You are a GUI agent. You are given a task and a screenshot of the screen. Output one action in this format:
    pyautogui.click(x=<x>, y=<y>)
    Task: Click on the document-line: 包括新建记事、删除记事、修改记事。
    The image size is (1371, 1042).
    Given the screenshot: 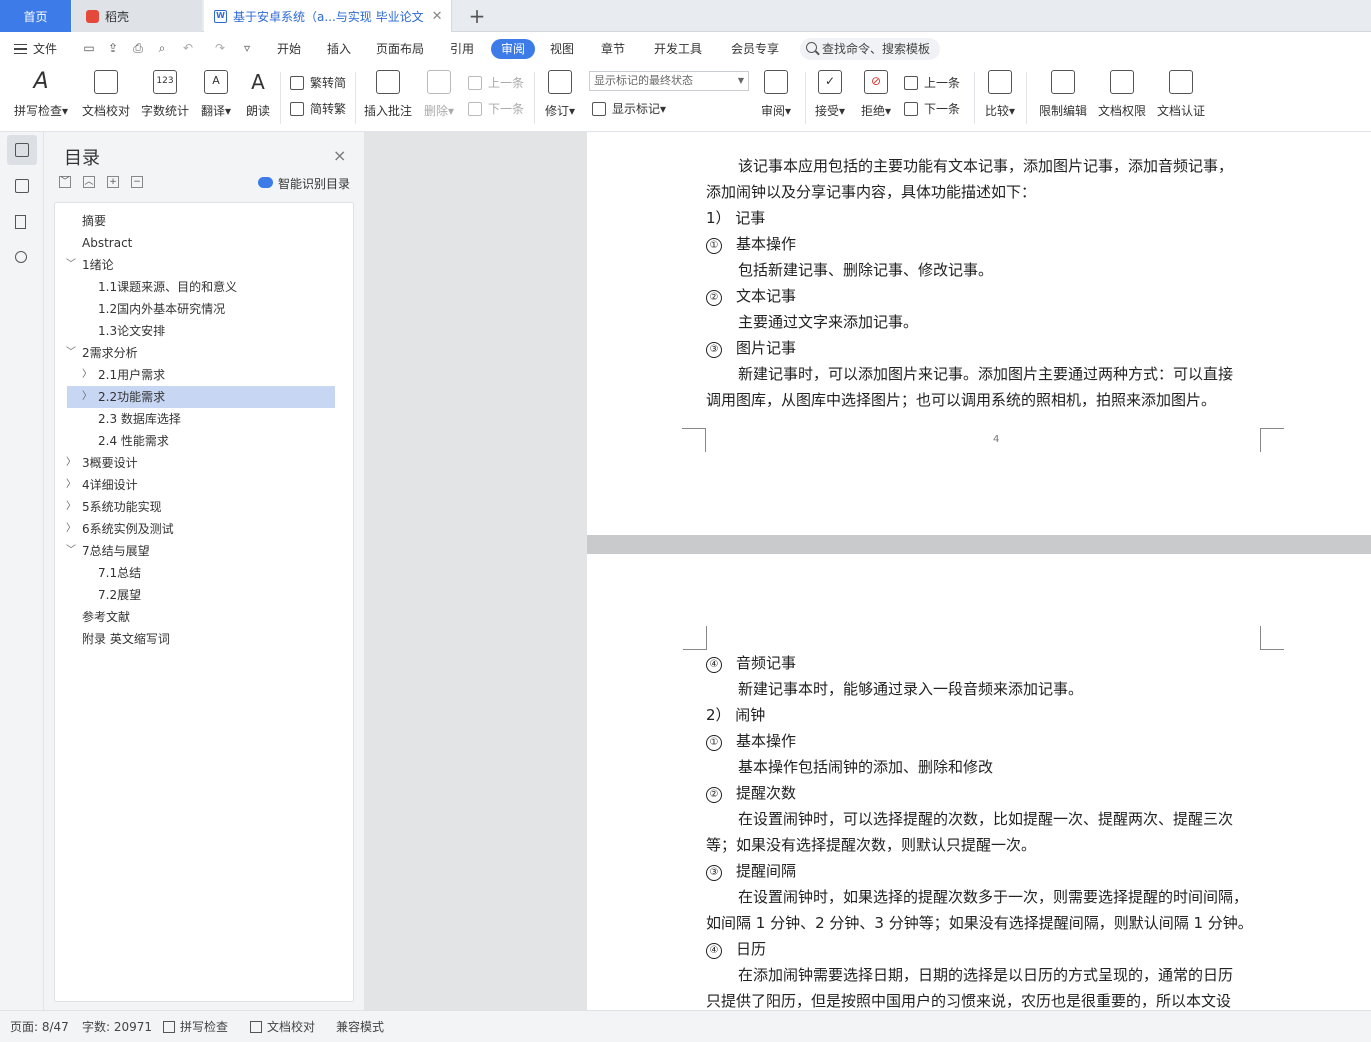 What is the action you would take?
    pyautogui.click(x=865, y=270)
    